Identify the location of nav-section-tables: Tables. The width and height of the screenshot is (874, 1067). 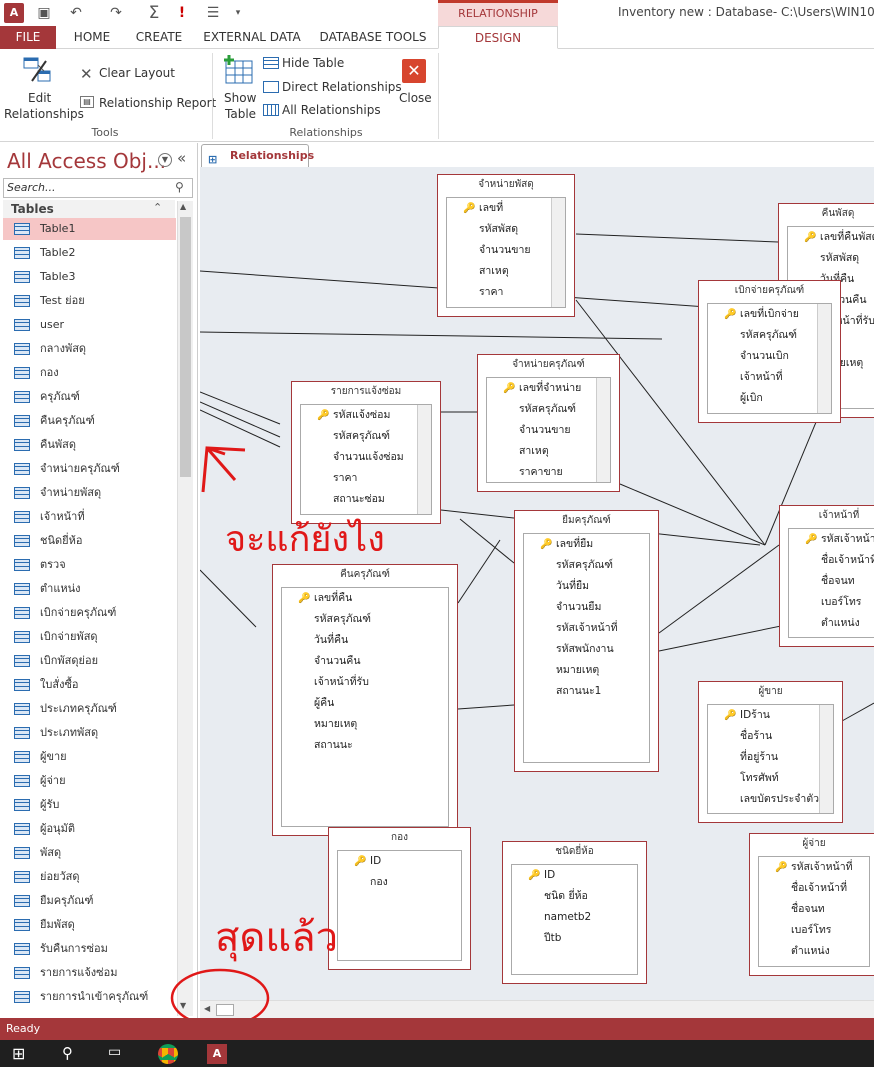
(89, 209).